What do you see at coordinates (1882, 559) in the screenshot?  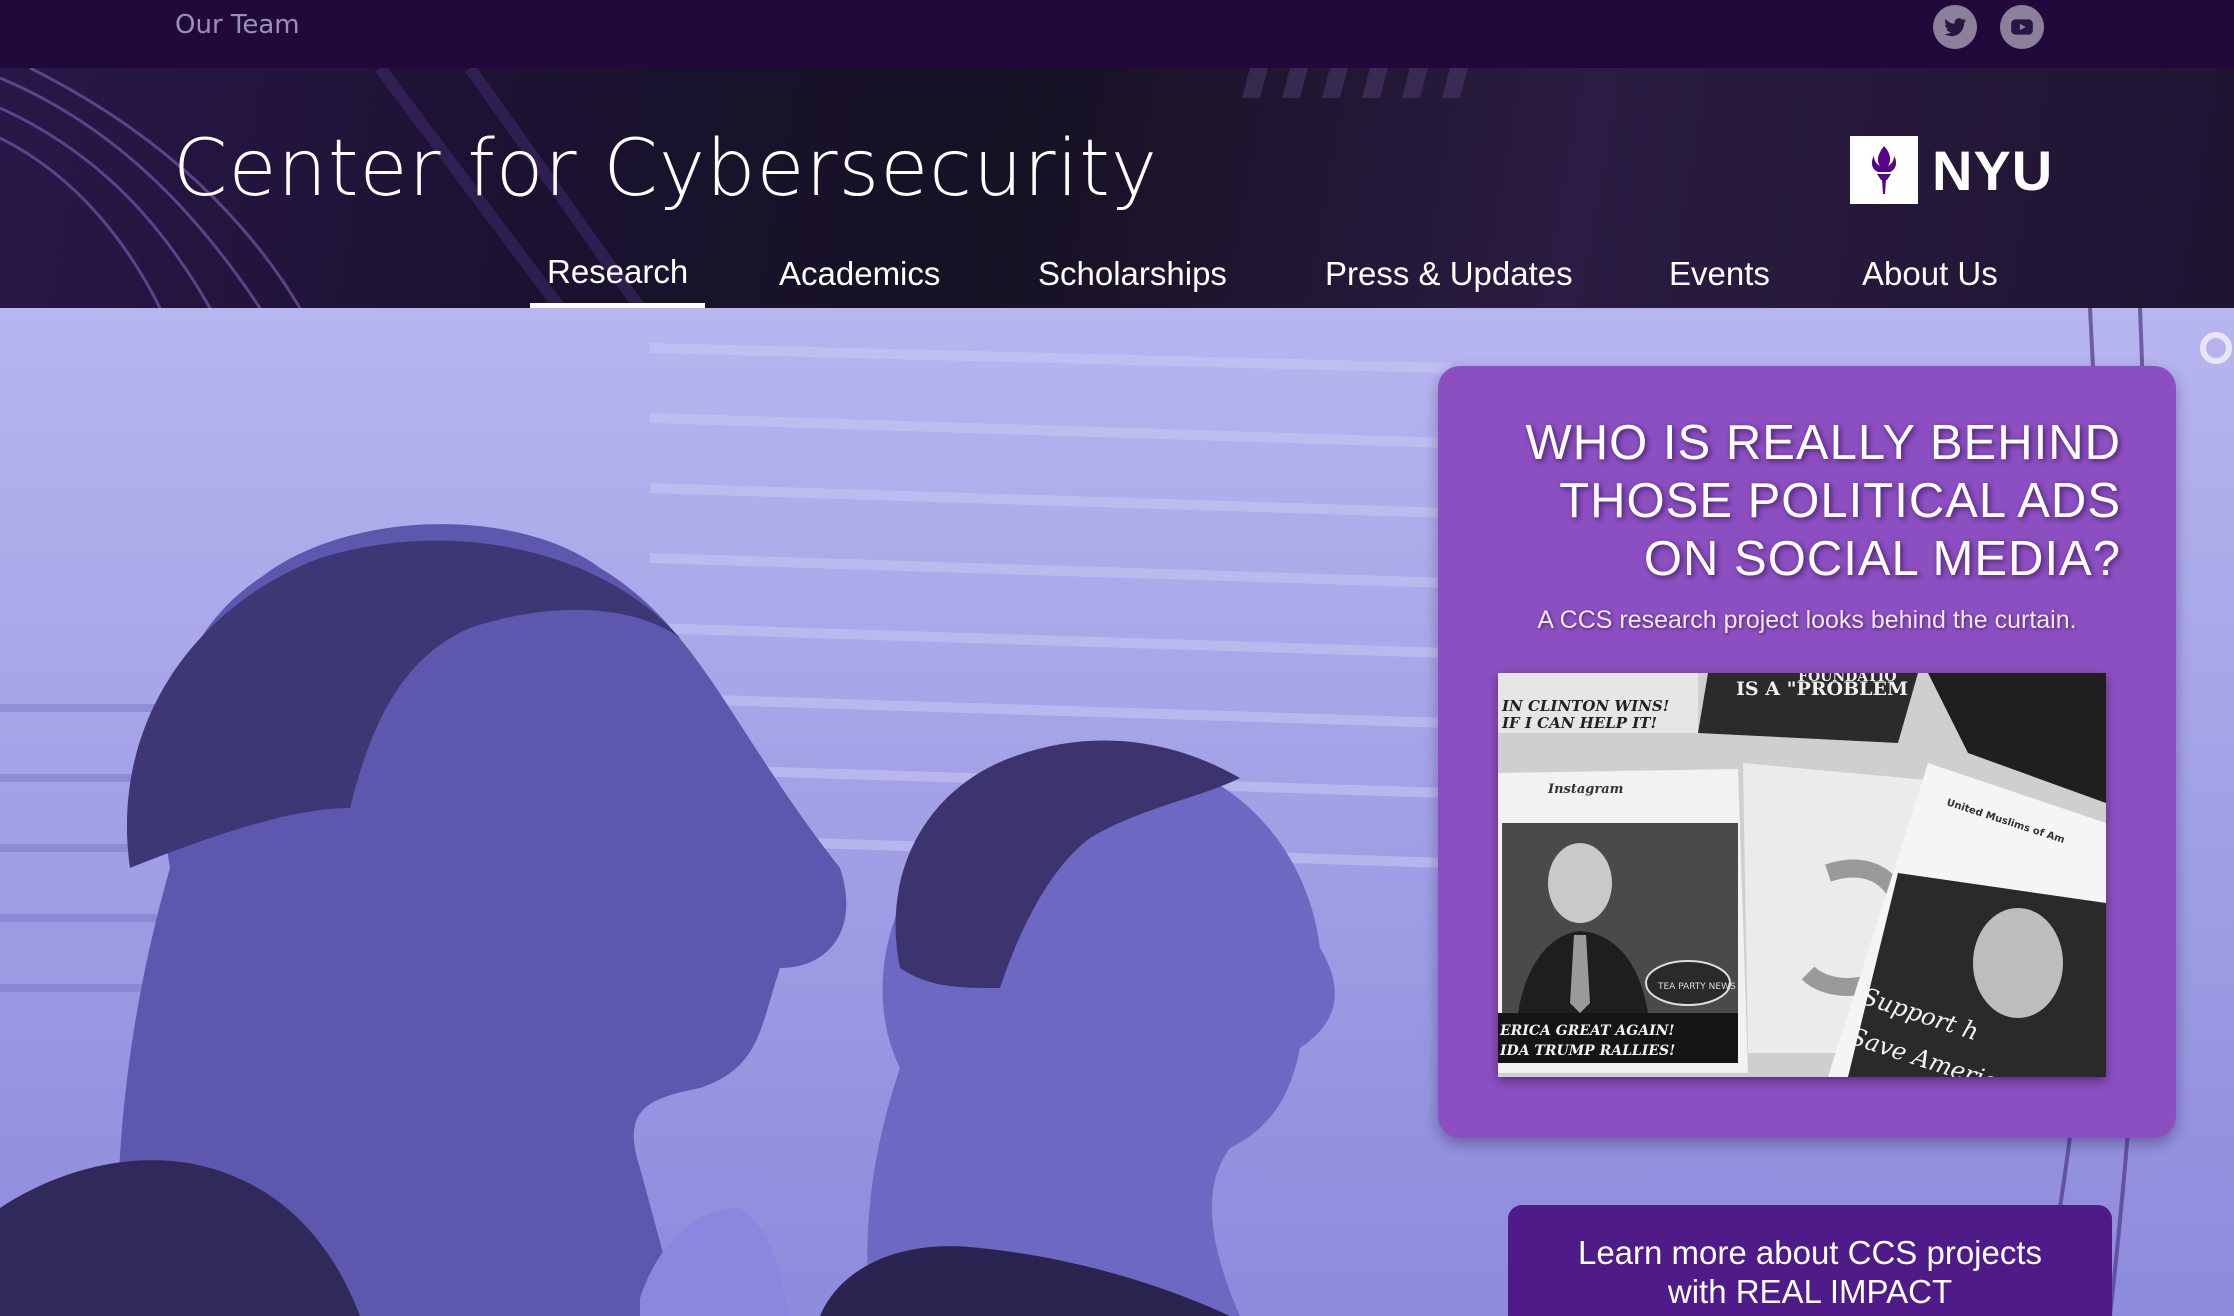 I see `feature-title-line-3: ON SOCIAL MEDIA?` at bounding box center [1882, 559].